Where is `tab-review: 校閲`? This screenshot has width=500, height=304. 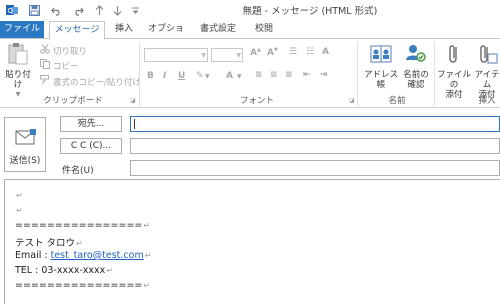
tab-review: 校閲 is located at coordinates (264, 29).